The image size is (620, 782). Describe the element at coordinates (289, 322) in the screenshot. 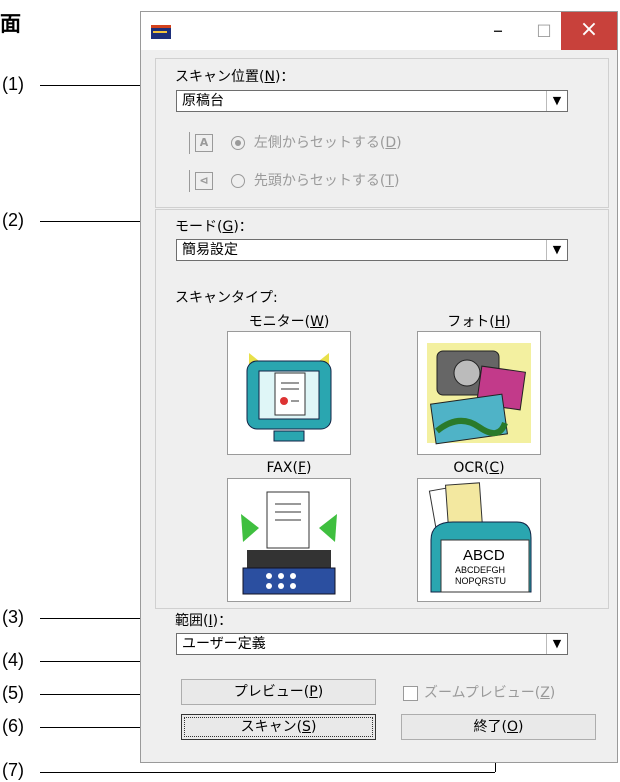

I see `monitor-label: モニター(W)` at that location.